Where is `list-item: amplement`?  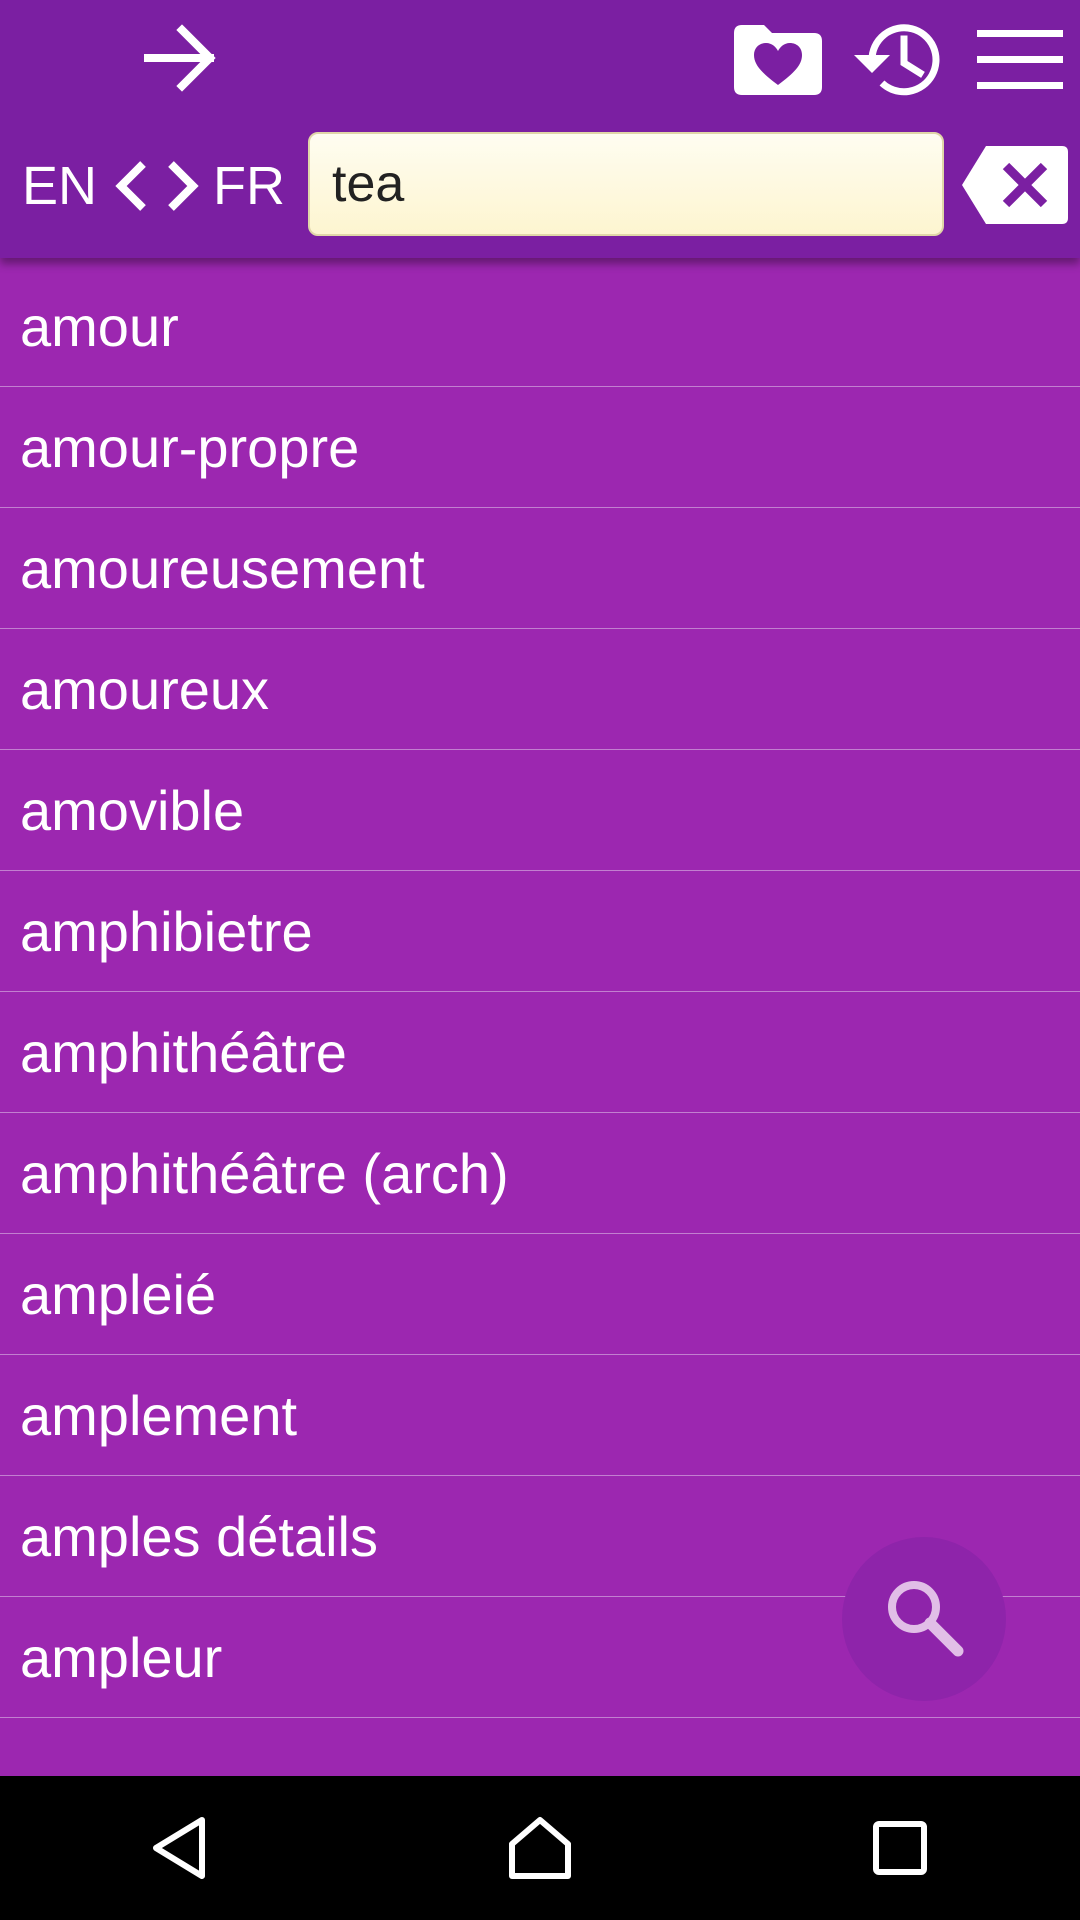
list-item: amplement is located at coordinates (540, 1415).